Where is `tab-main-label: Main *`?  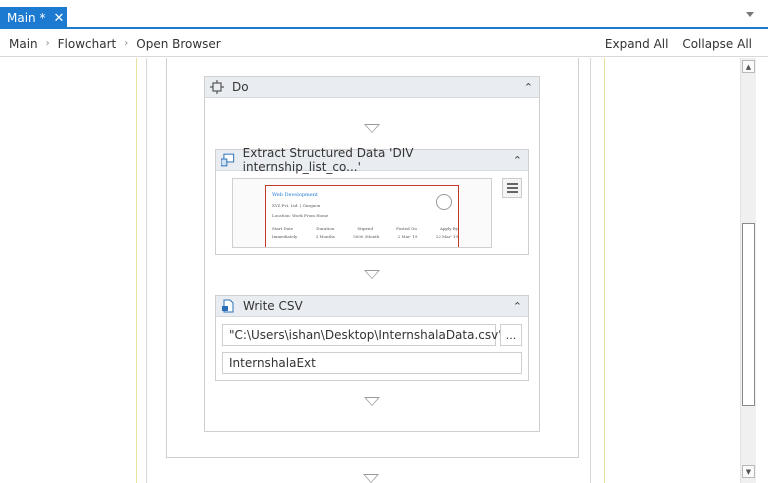 tab-main-label: Main * is located at coordinates (26, 18).